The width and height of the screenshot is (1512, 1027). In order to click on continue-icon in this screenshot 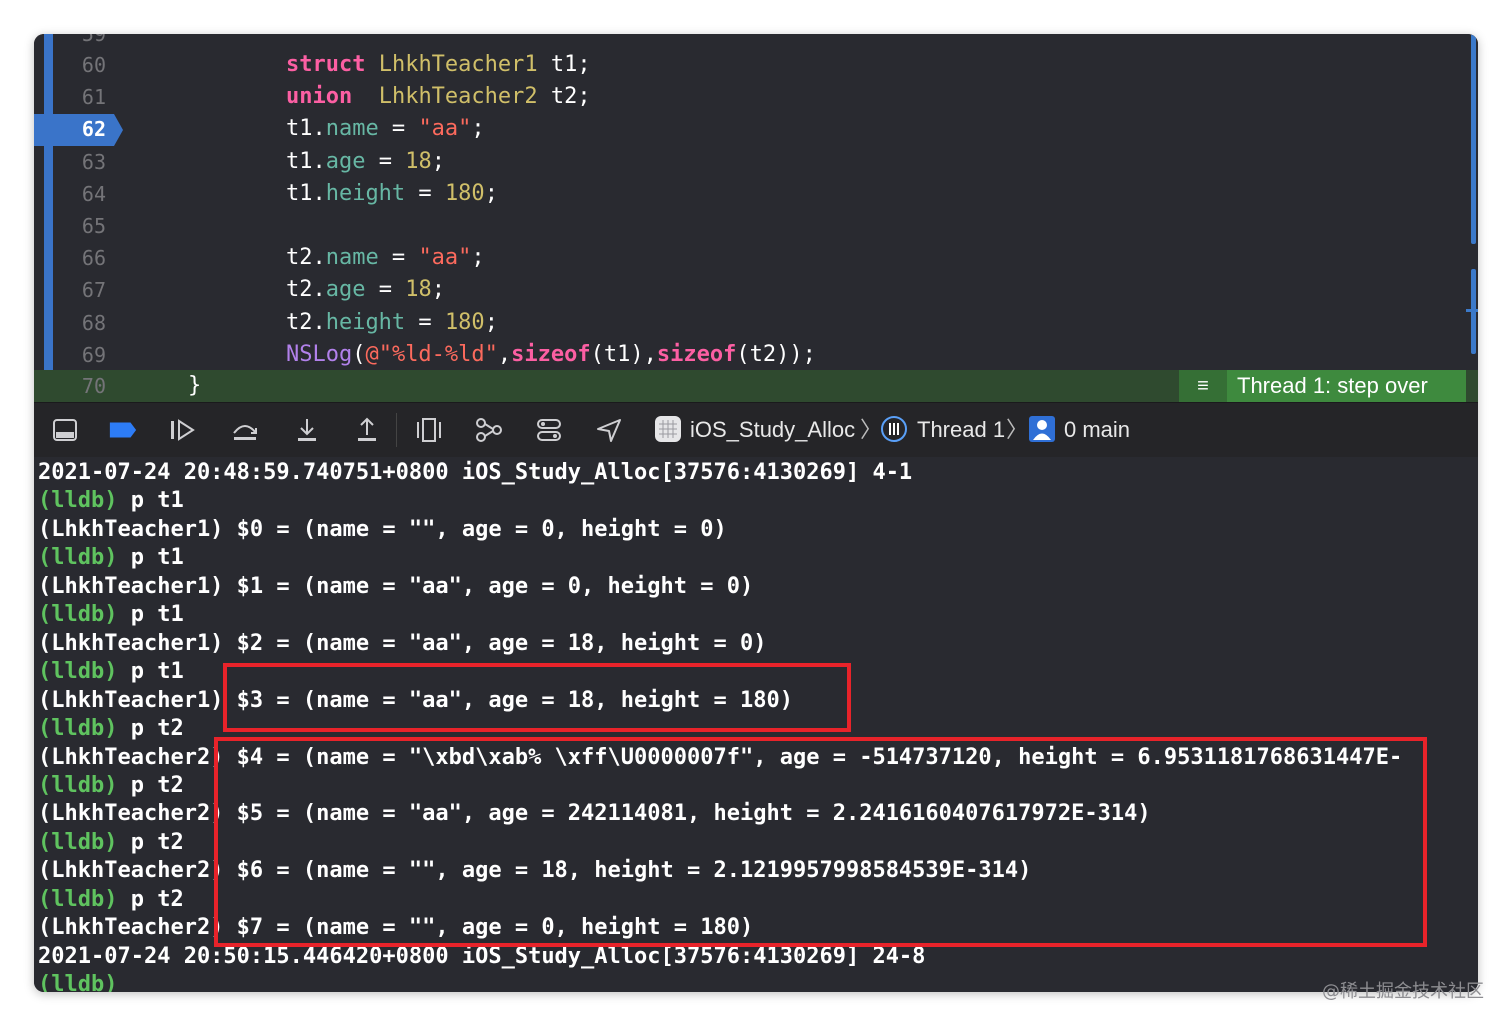, I will do `click(183, 430)`.